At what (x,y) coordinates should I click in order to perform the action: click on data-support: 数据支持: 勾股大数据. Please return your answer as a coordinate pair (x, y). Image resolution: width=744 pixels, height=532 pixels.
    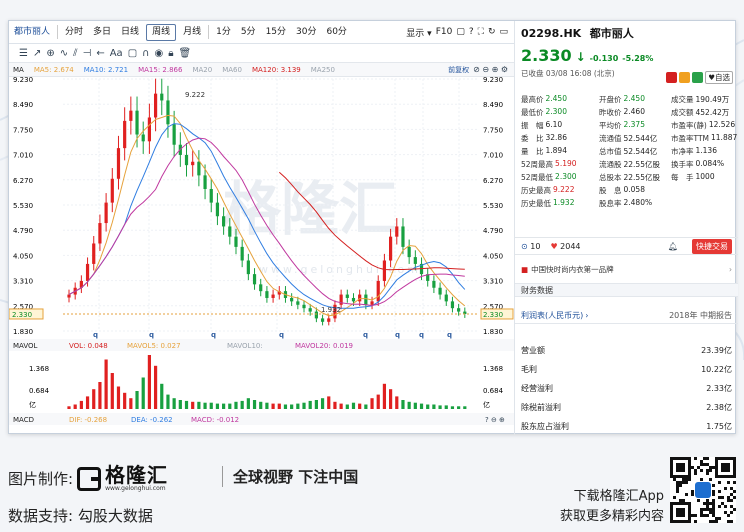
    Looking at the image, I should click on (80, 516).